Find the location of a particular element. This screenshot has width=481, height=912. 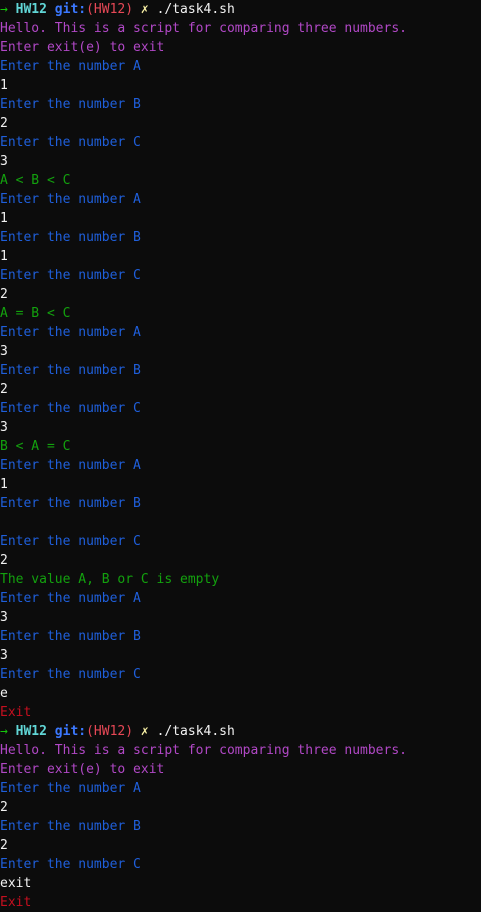

output-line: e is located at coordinates (4, 693).